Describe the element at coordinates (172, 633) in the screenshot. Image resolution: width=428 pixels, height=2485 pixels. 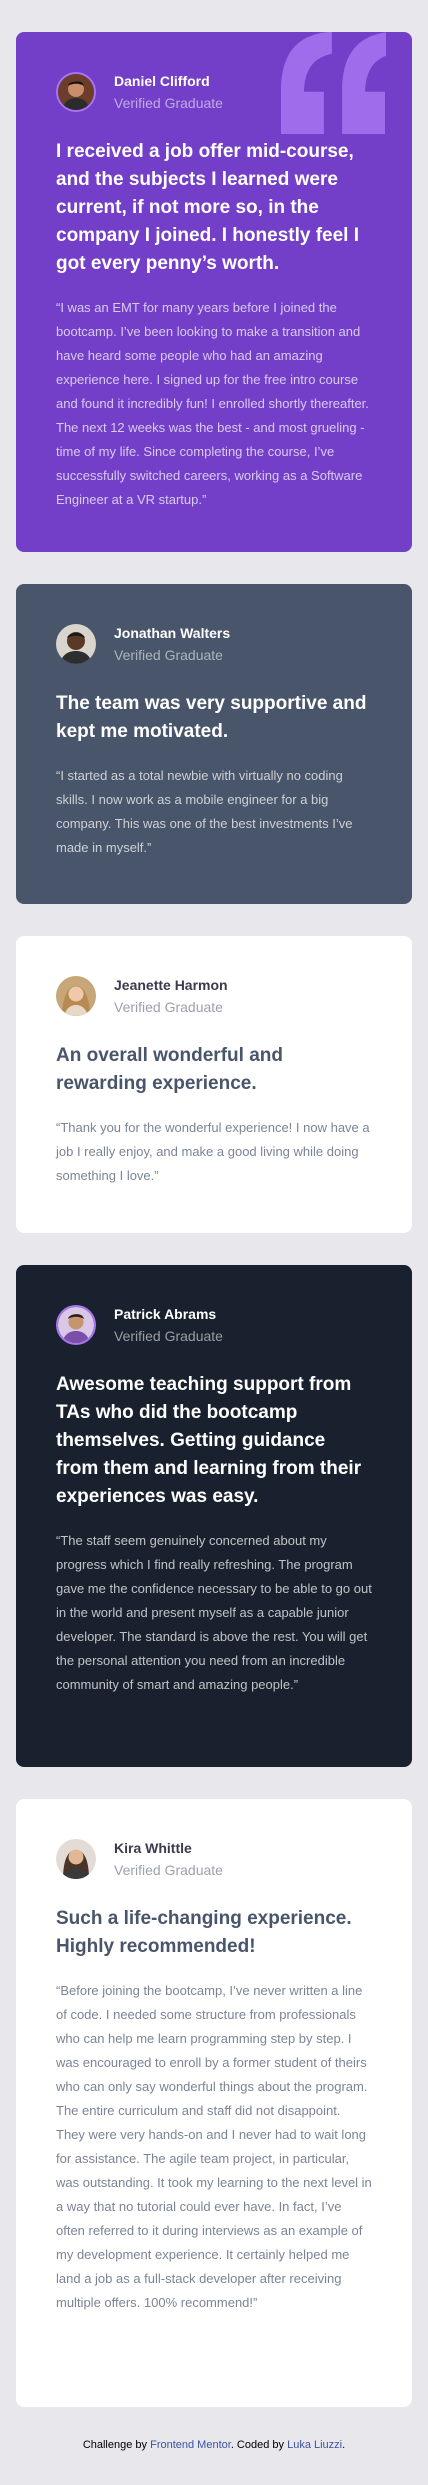
I see `author-name: Jonathan Walters` at that location.